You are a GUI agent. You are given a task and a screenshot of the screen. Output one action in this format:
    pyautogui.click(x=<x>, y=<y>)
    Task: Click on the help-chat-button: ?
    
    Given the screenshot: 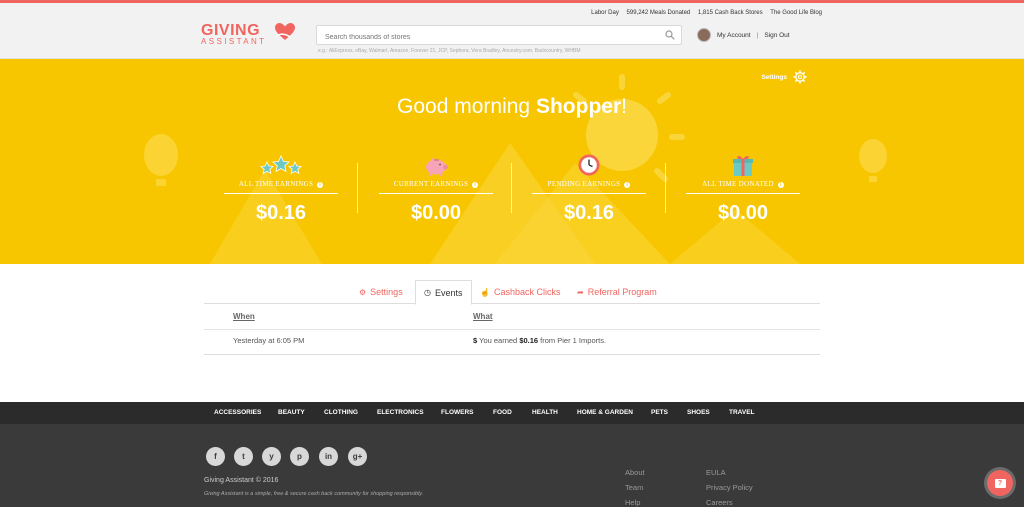 What is the action you would take?
    pyautogui.click(x=1000, y=483)
    